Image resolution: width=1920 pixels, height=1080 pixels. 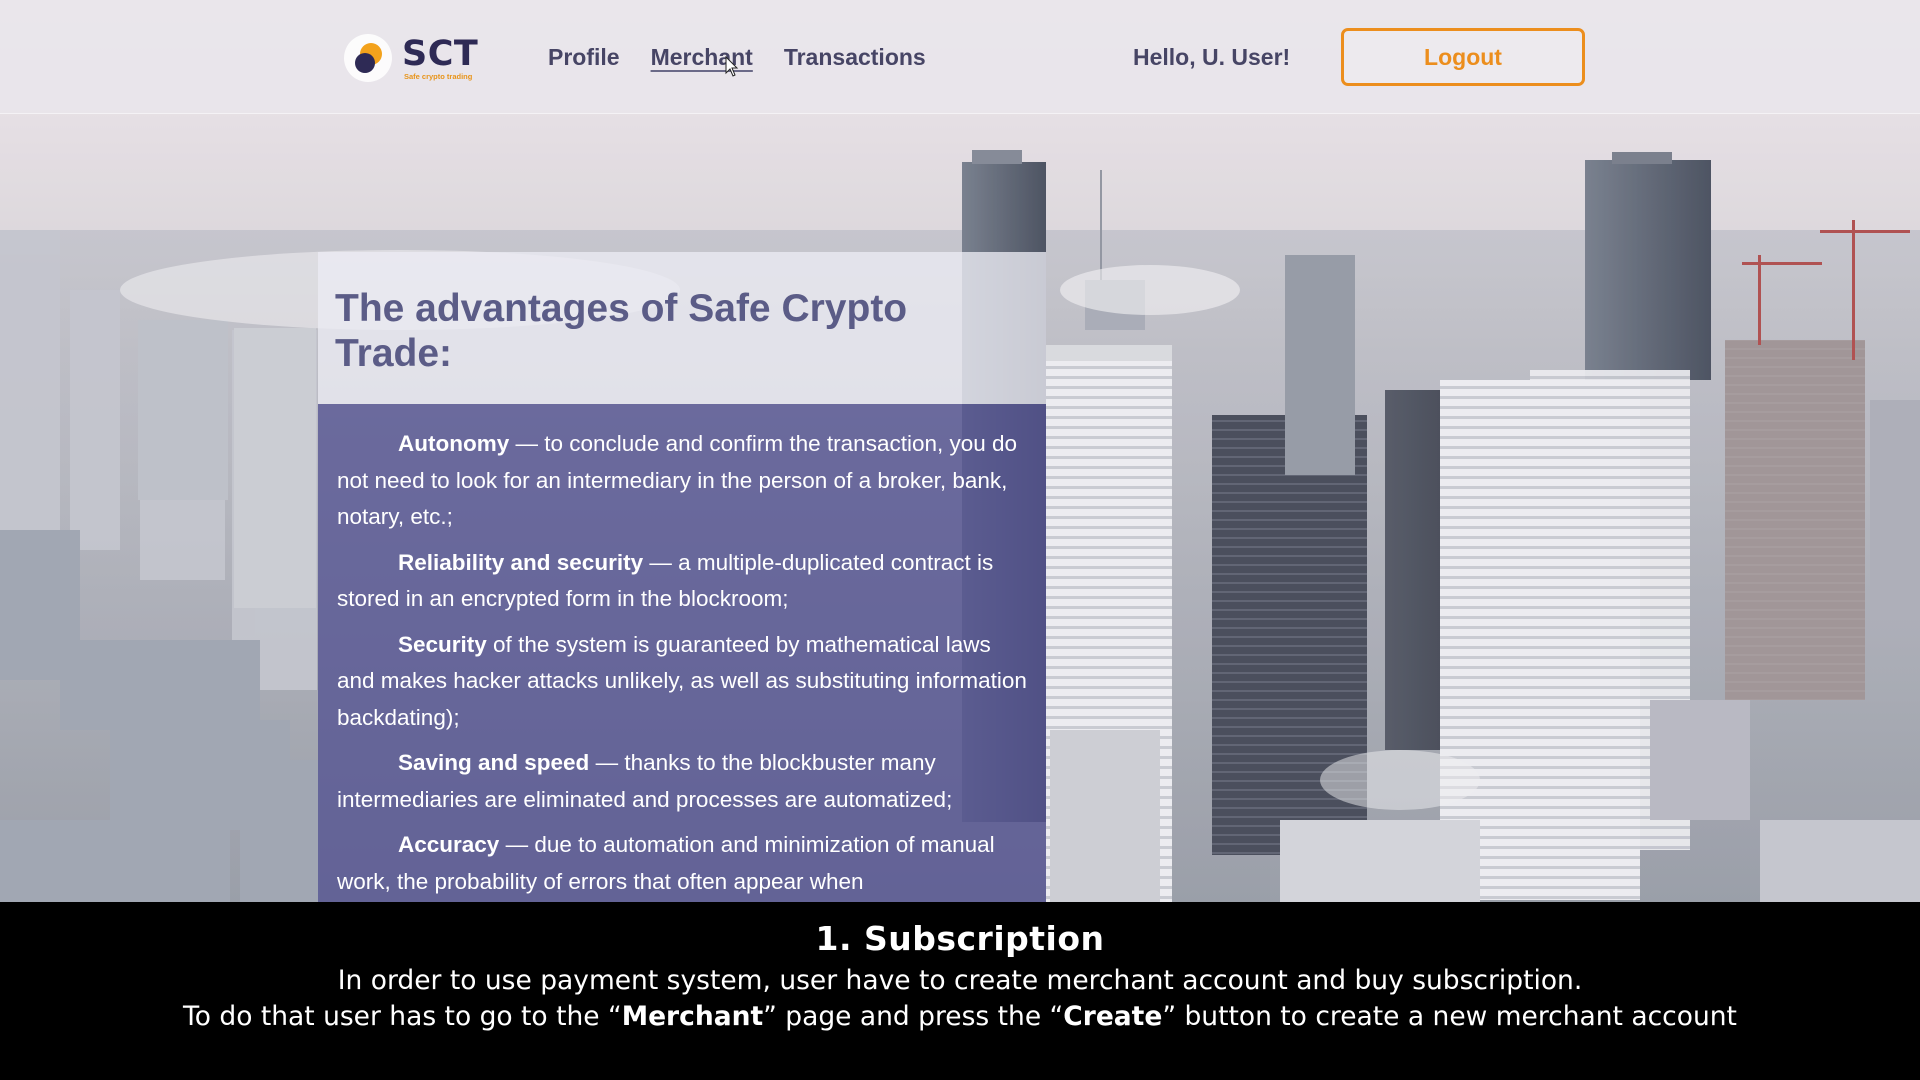 I want to click on caption-create-emphasis: Create, so click(x=1113, y=1016).